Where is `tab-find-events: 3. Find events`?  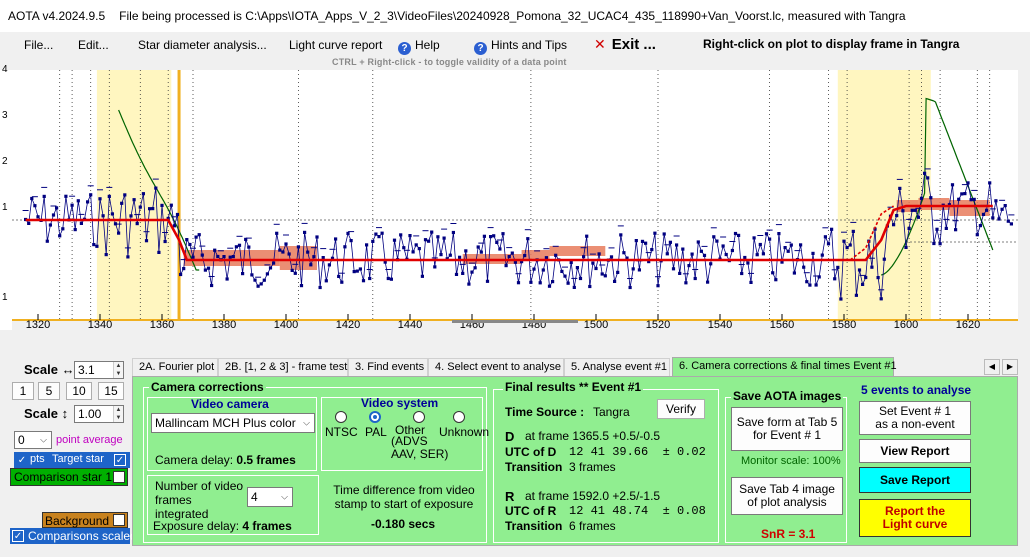
tab-find-events: 3. Find events is located at coordinates (388, 367).